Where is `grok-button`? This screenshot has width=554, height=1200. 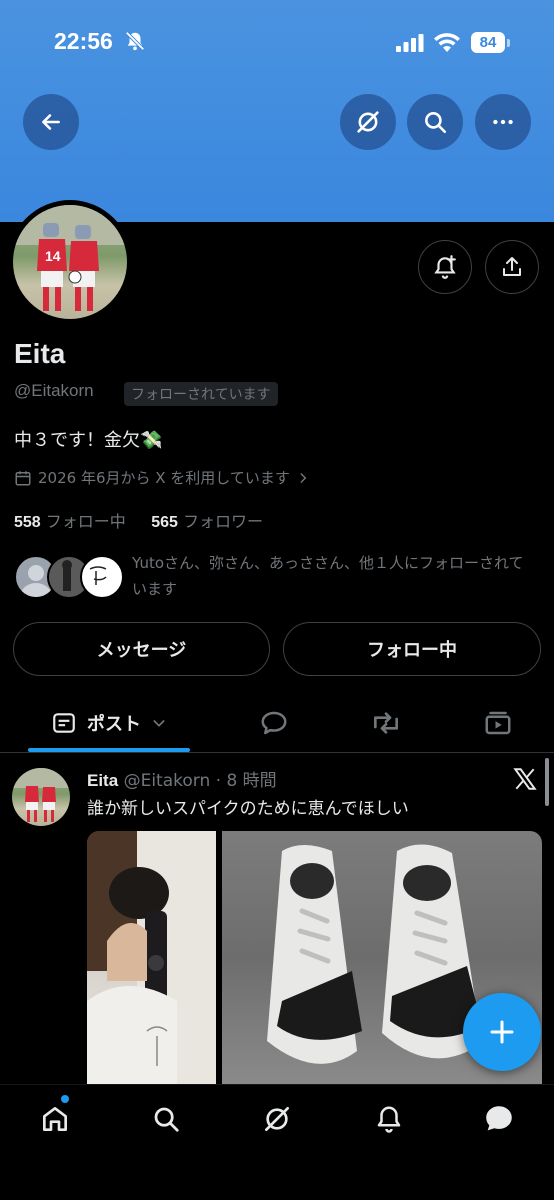
grok-button is located at coordinates (368, 122).